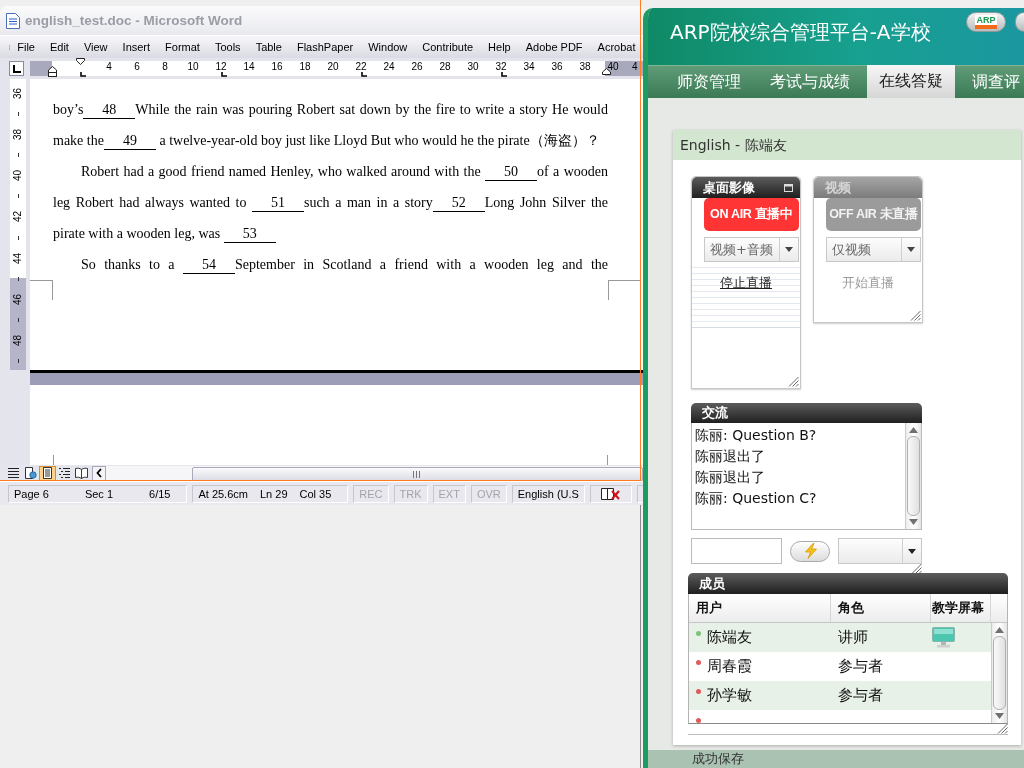  What do you see at coordinates (223, 493) in the screenshot?
I see `status-text: At 25.6cm` at bounding box center [223, 493].